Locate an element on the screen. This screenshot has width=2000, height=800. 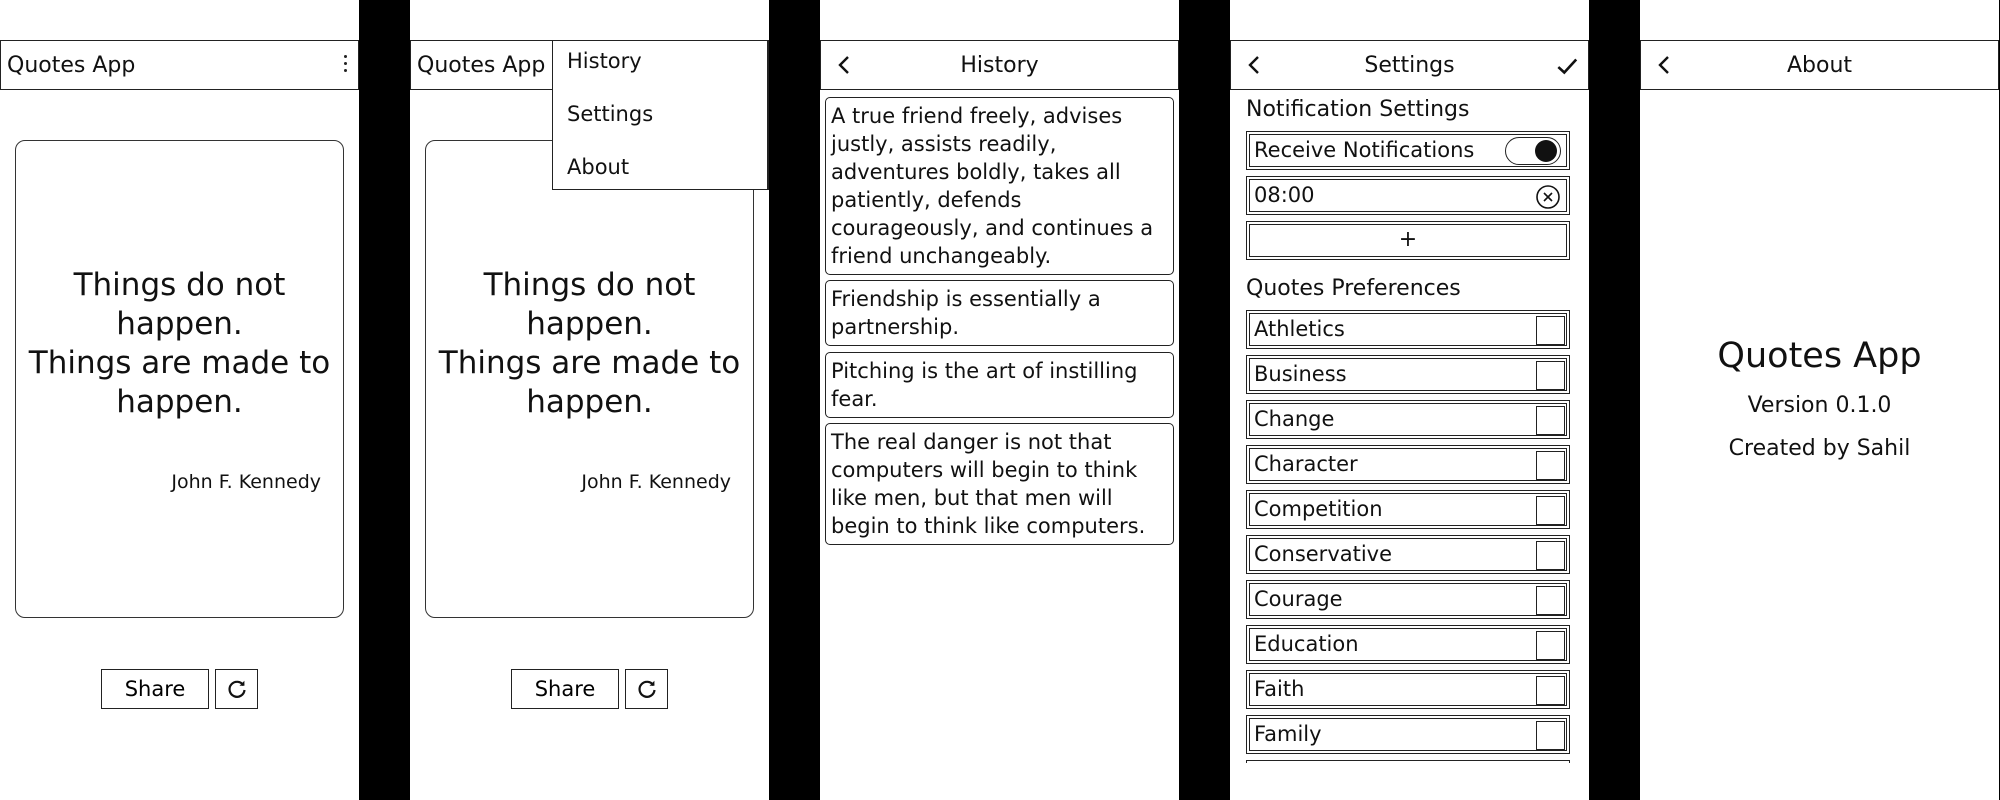
more-vert-icon is located at coordinates (346, 65).